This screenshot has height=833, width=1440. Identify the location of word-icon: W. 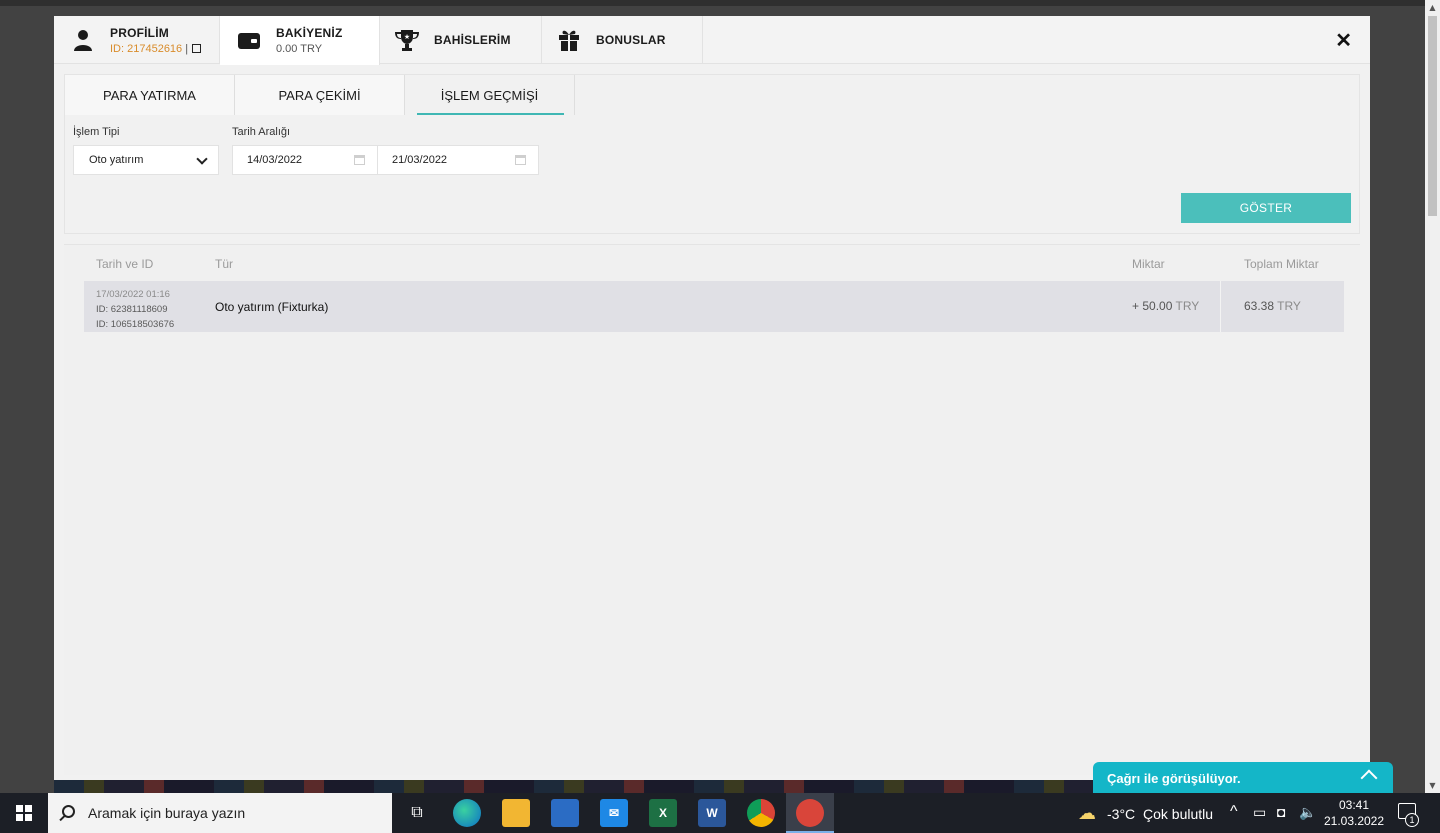
(712, 813).